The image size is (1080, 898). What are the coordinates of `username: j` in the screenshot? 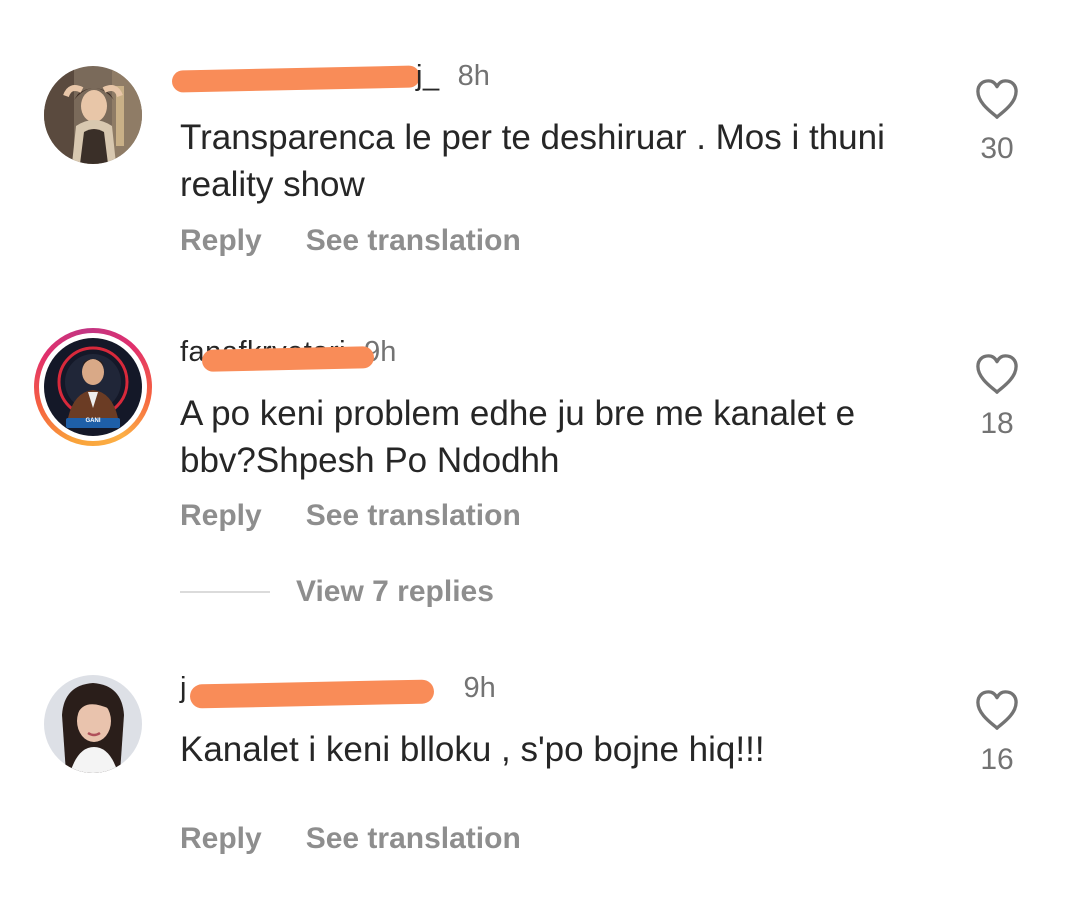 It's located at (313, 690).